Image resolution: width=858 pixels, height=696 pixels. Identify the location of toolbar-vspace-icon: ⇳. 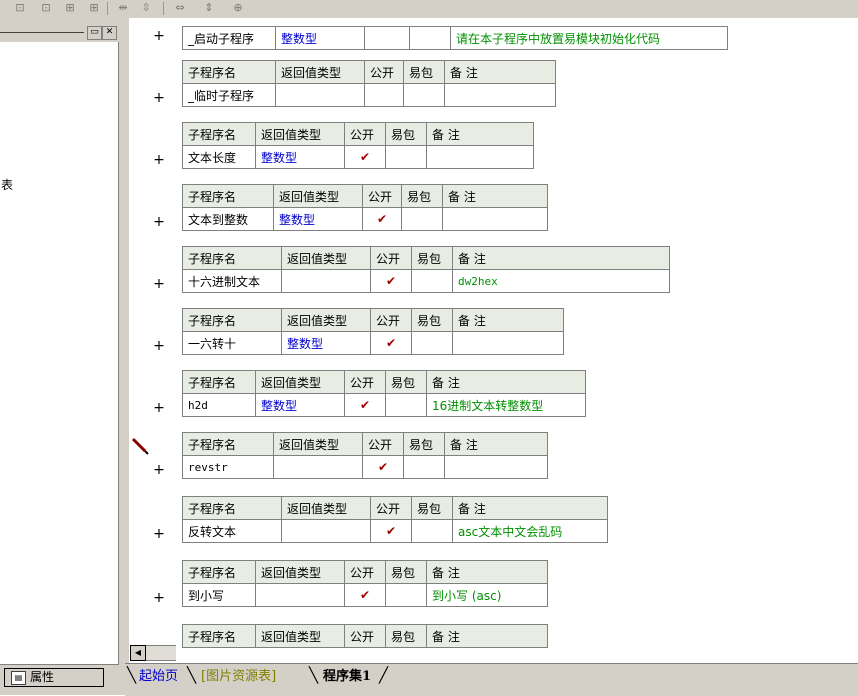
(146, 8).